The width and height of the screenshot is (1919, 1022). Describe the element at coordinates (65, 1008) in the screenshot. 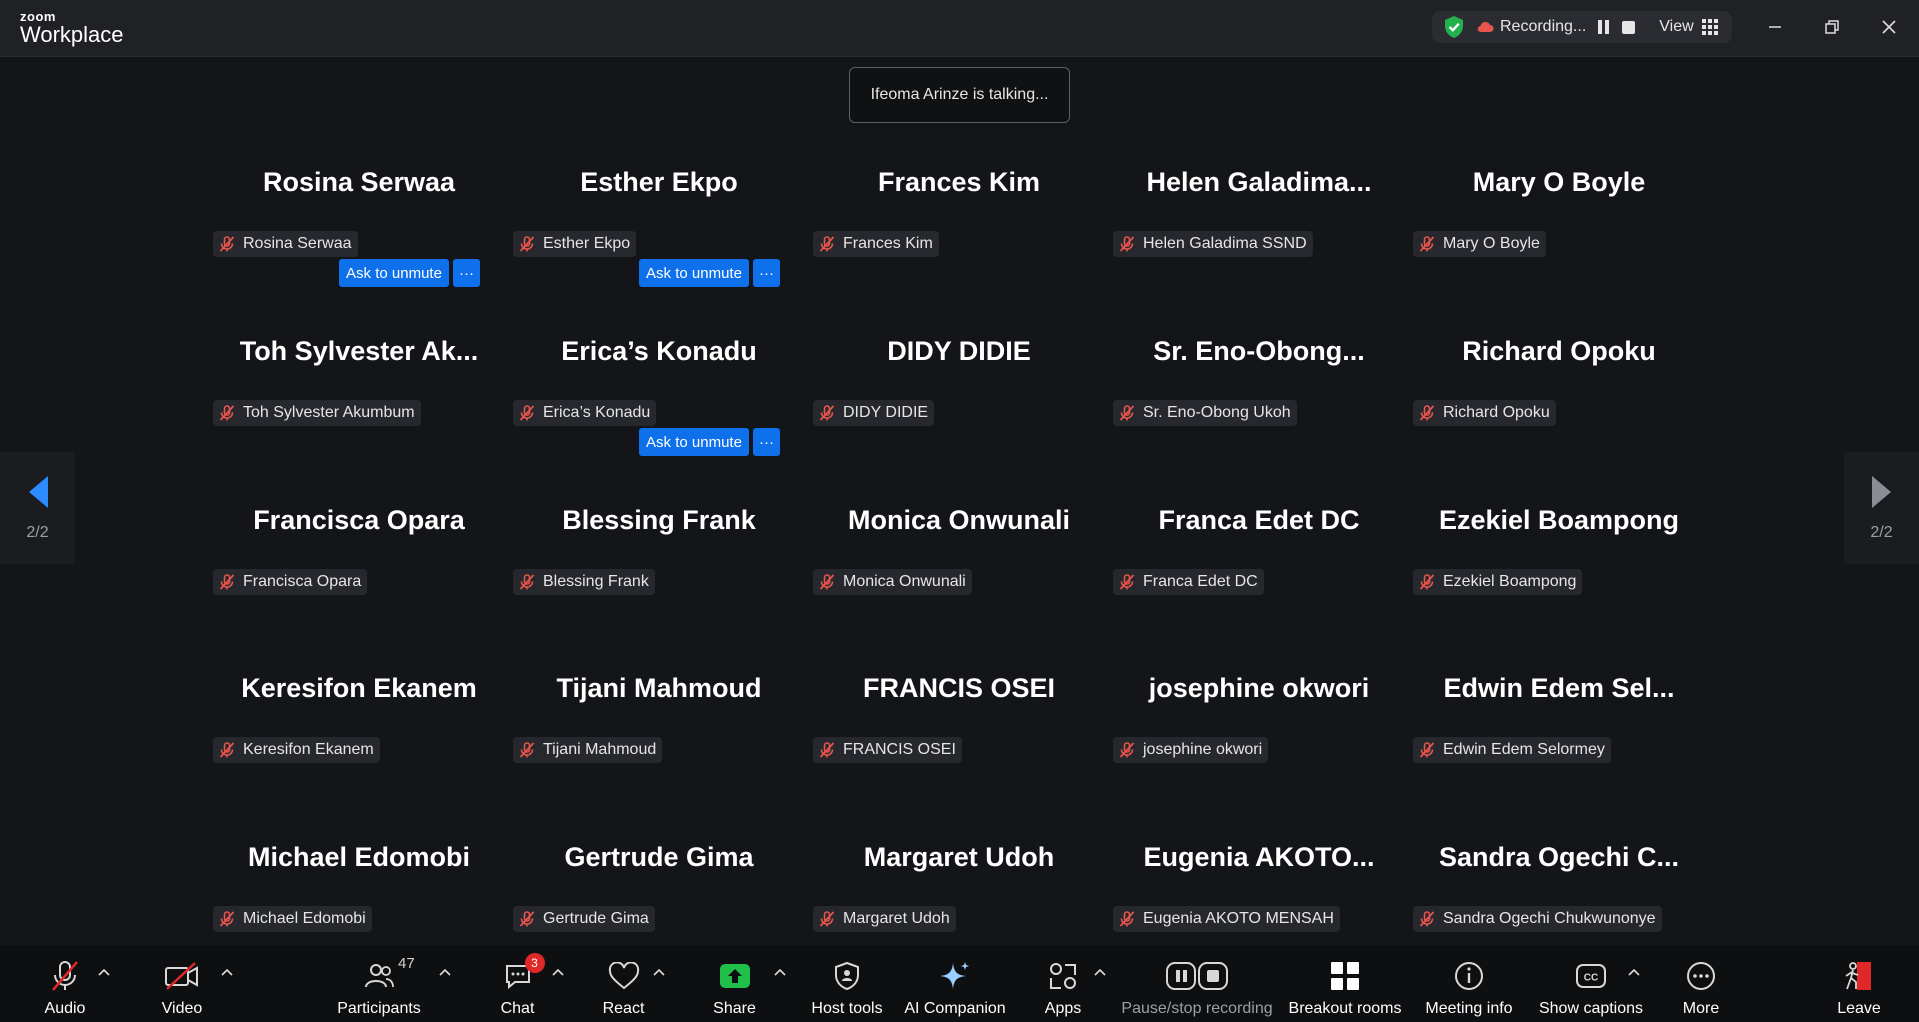

I see `audio-label: Audio` at that location.